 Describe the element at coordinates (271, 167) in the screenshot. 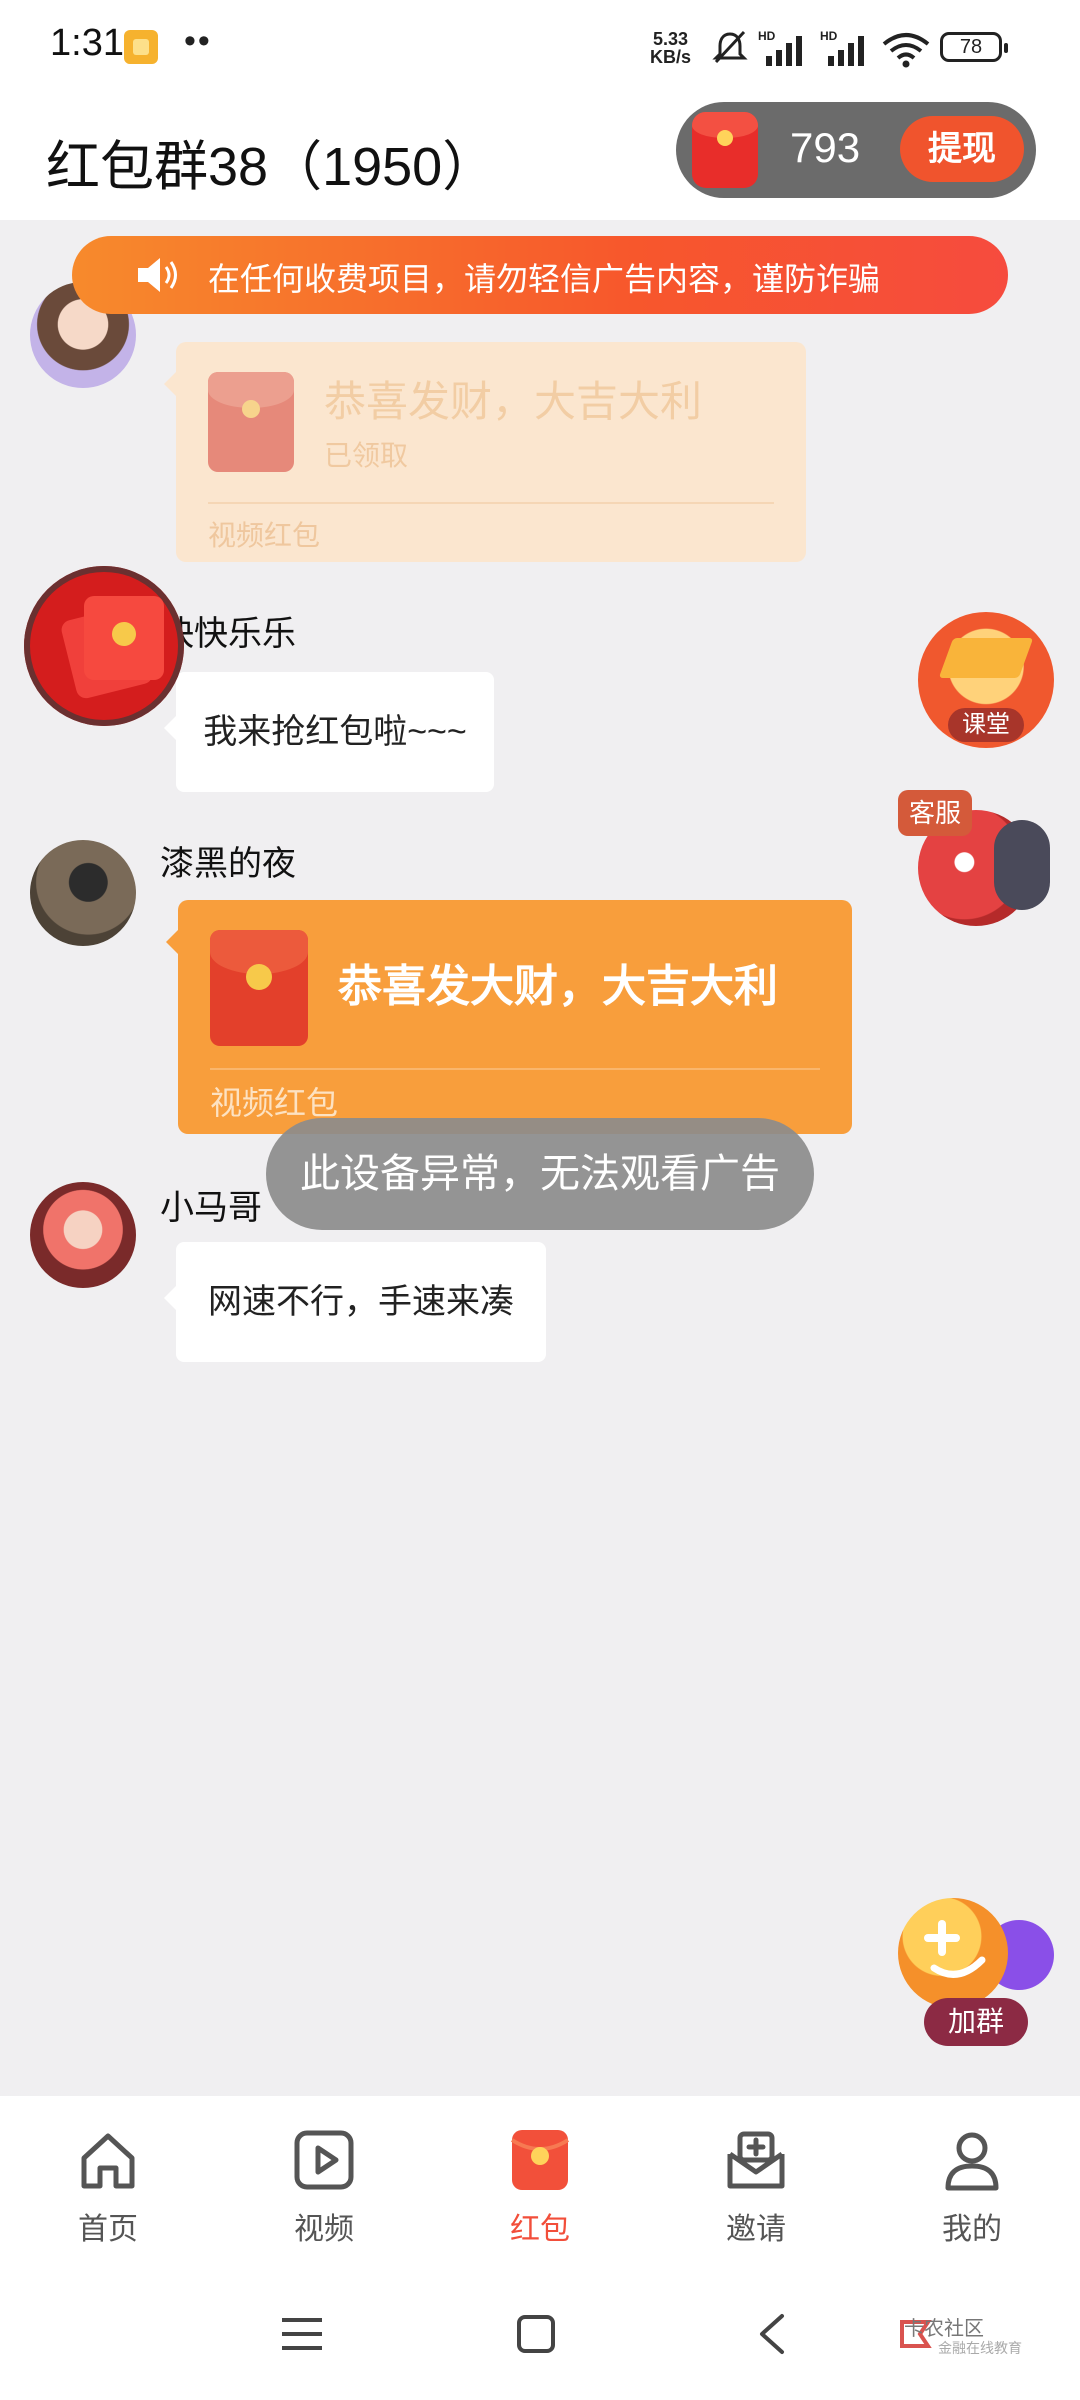

I see `group-title: 红包群38（1950）` at that location.